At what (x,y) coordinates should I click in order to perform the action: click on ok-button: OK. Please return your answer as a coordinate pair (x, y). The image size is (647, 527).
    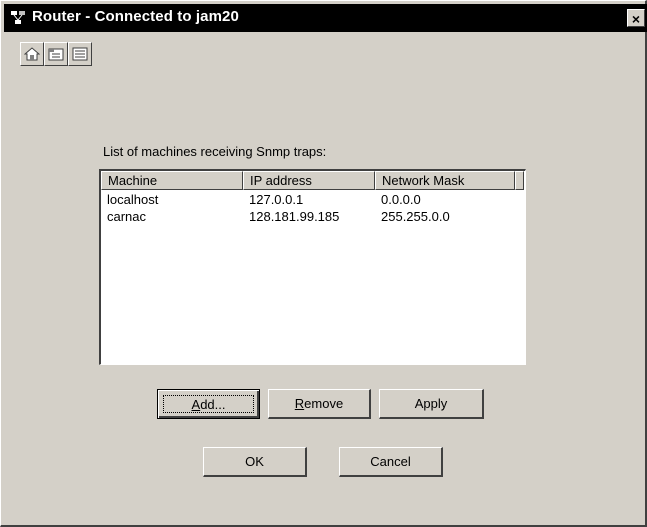
    Looking at the image, I should click on (255, 462).